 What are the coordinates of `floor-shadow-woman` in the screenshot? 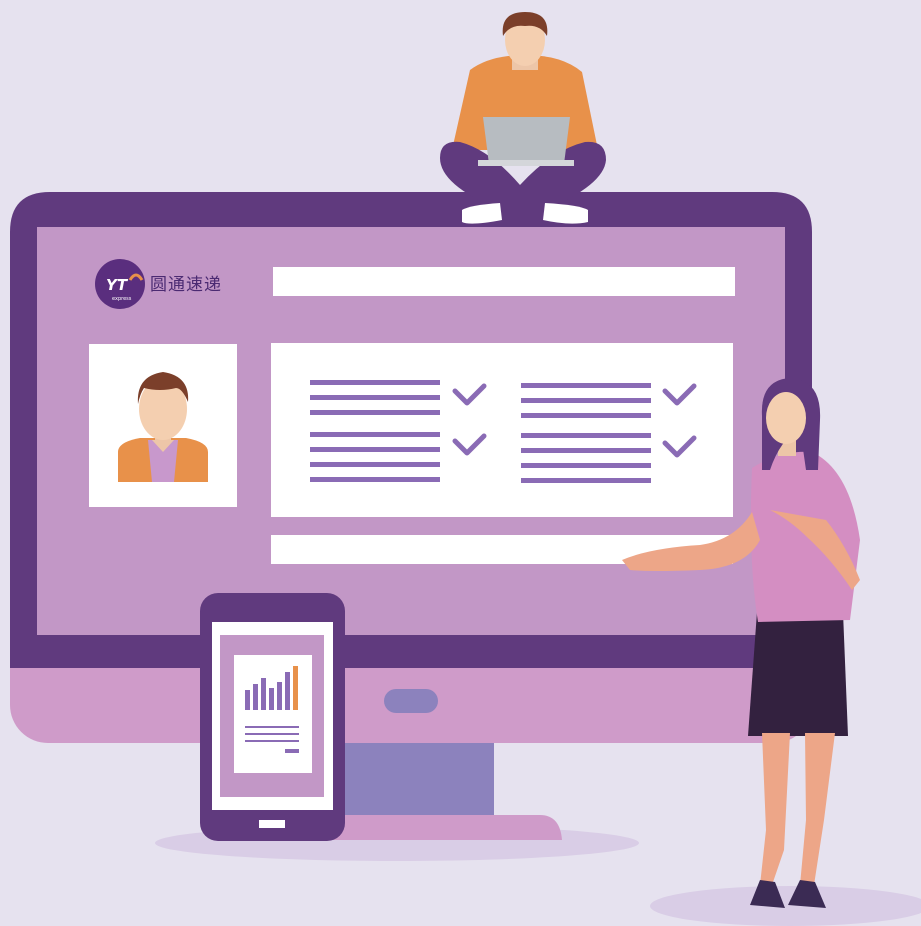 It's located at (785, 906).